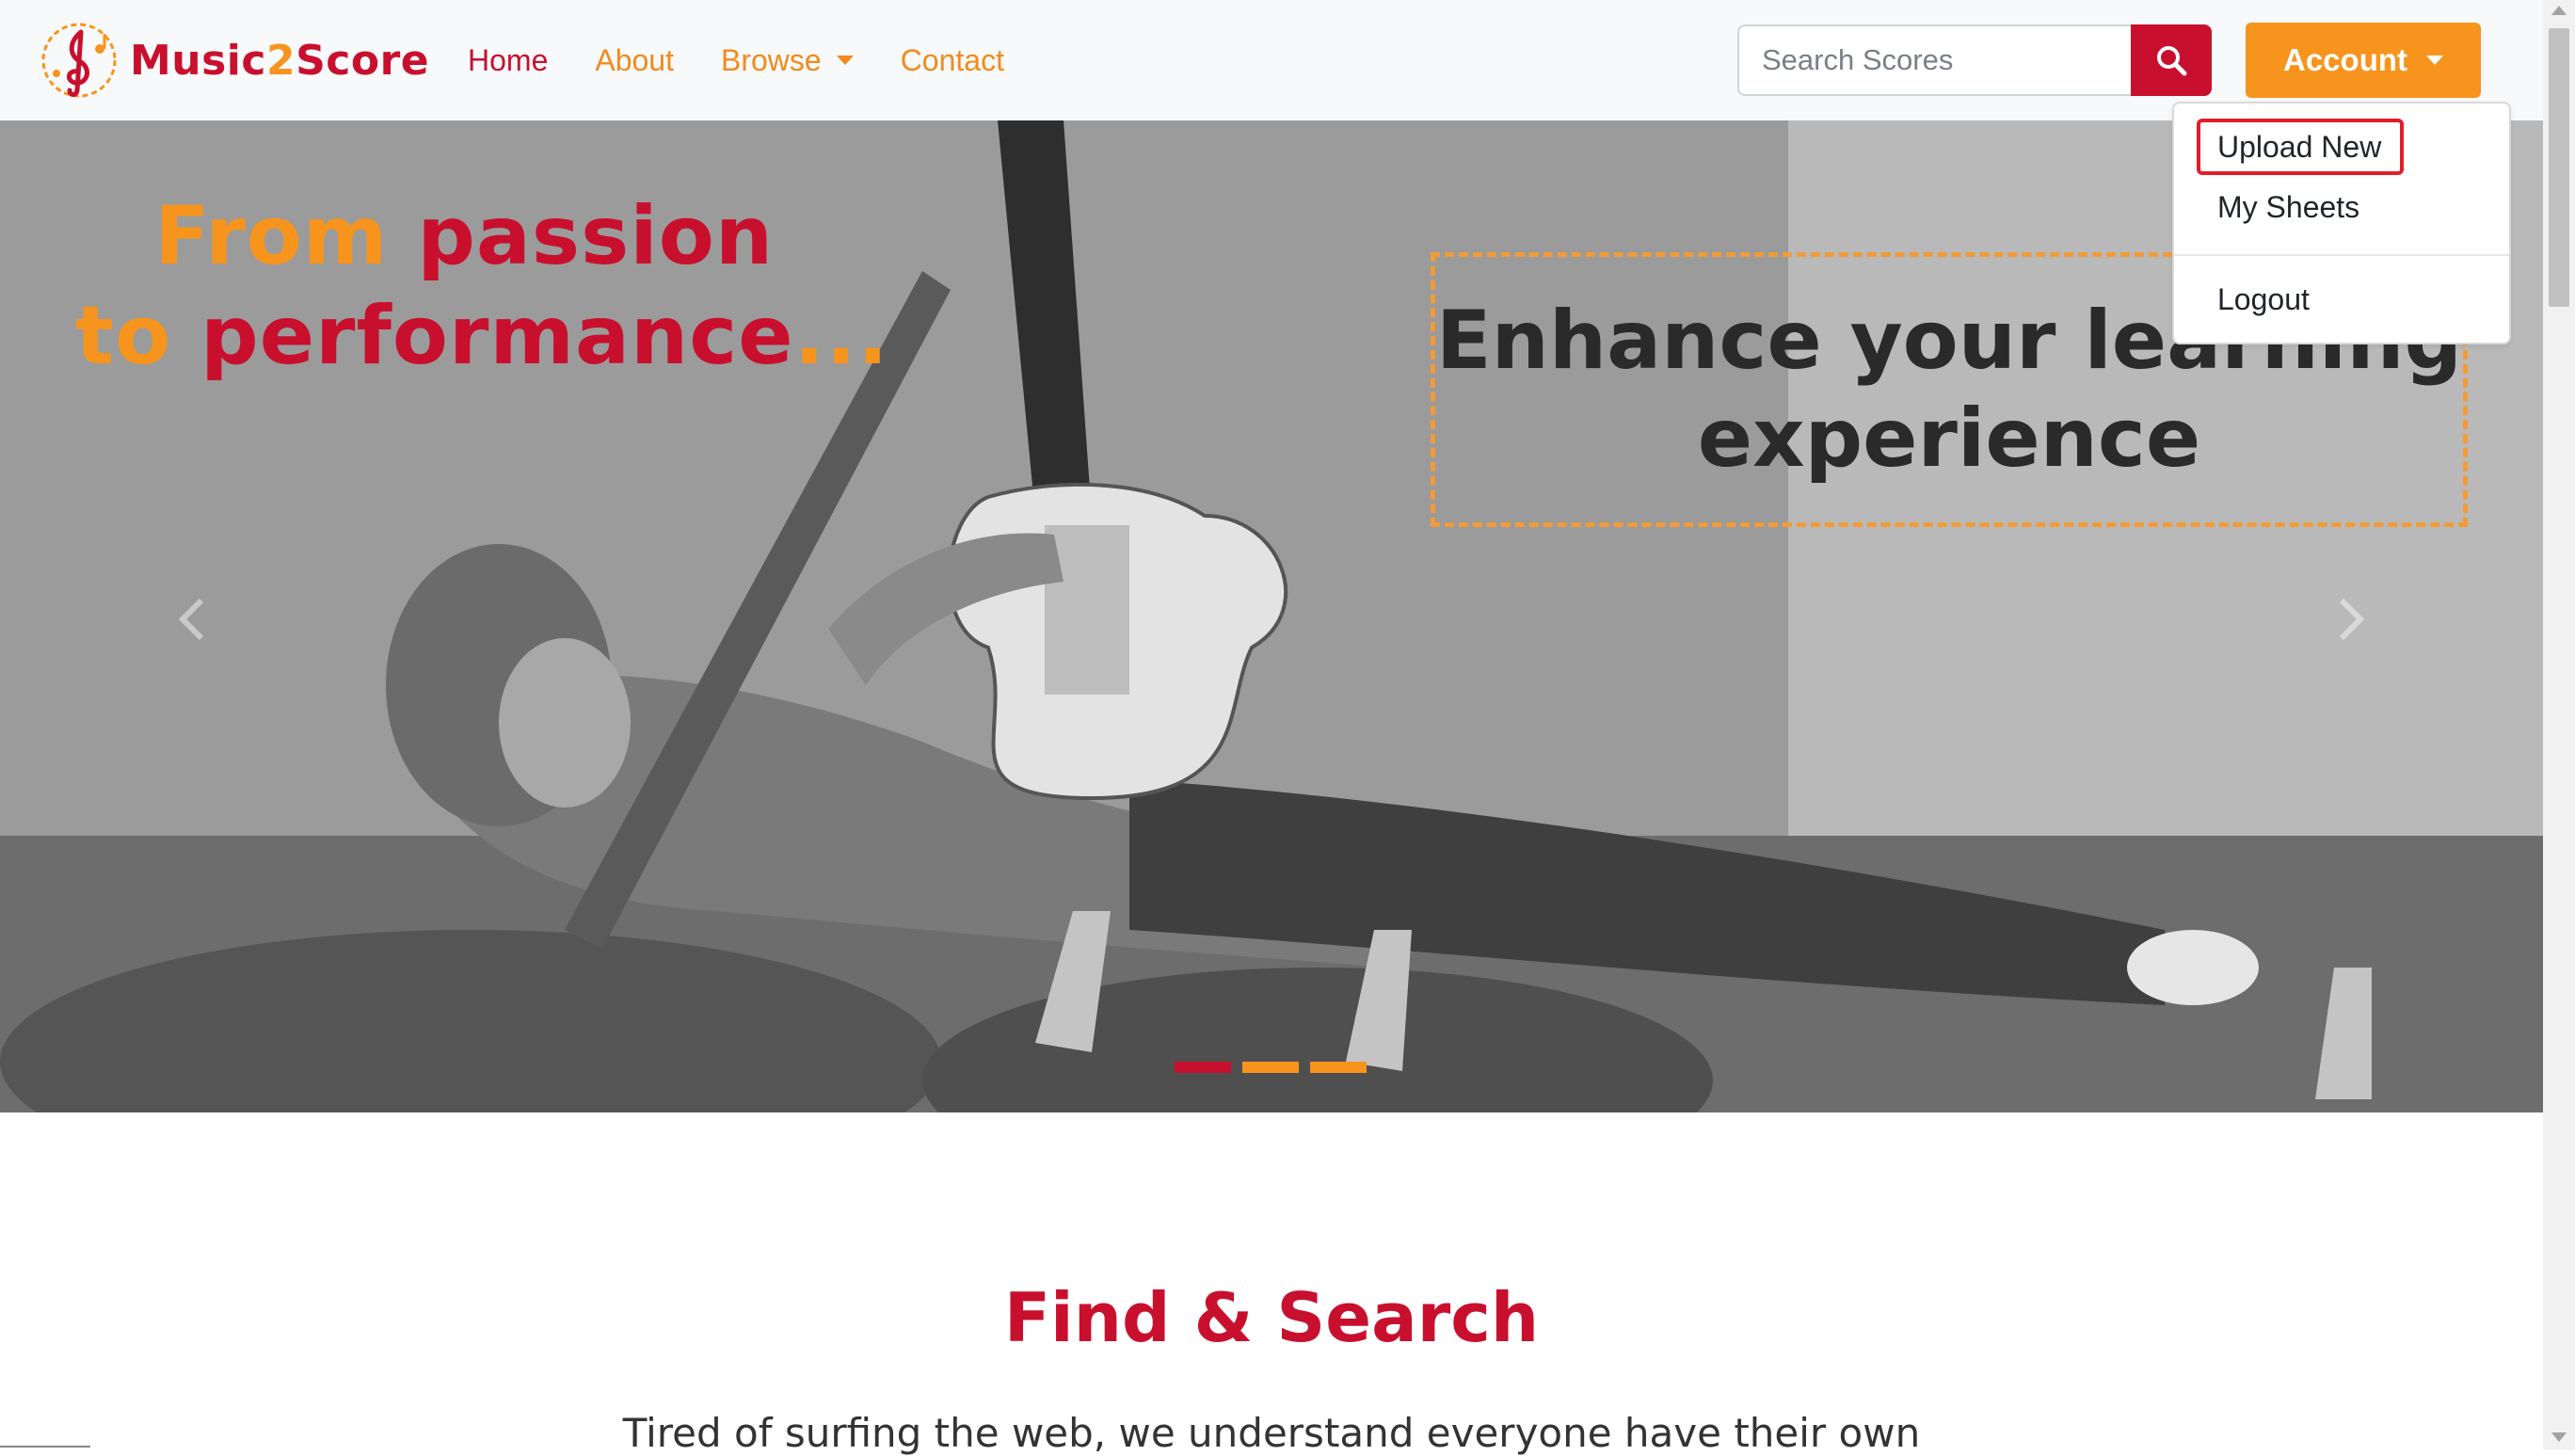  Describe the element at coordinates (194, 619) in the screenshot. I see `chevron-left-icon` at that location.